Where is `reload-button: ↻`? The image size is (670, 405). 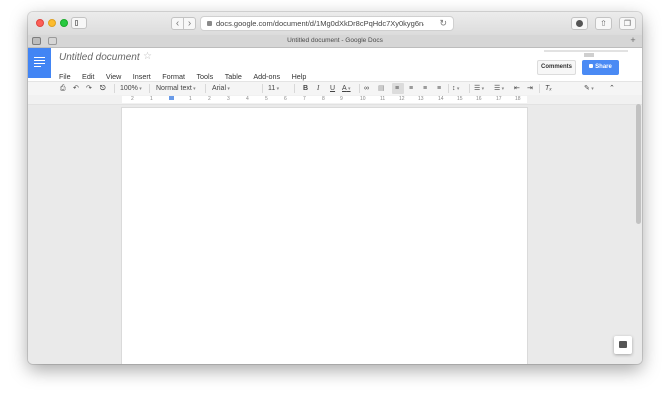 reload-button: ↻ is located at coordinates (443, 23).